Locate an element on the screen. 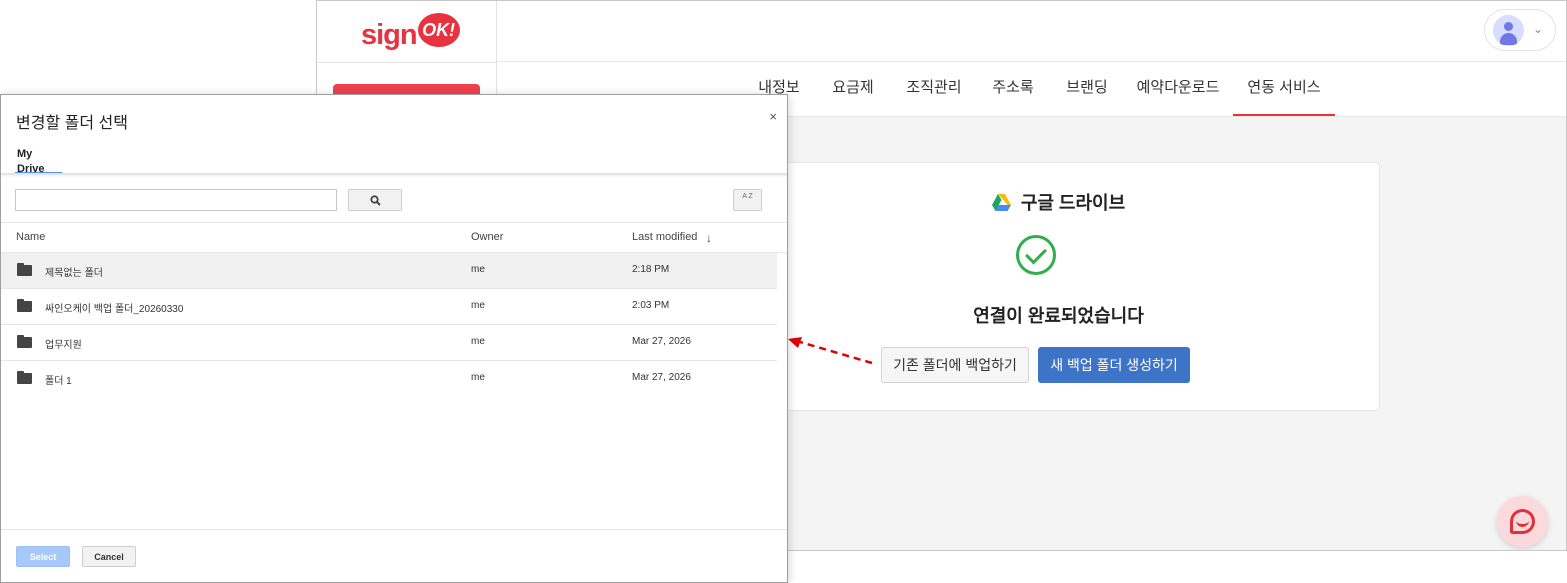 Image resolution: width=1567 pixels, height=583 pixels. arrow-down-icon: ↓ is located at coordinates (709, 238).